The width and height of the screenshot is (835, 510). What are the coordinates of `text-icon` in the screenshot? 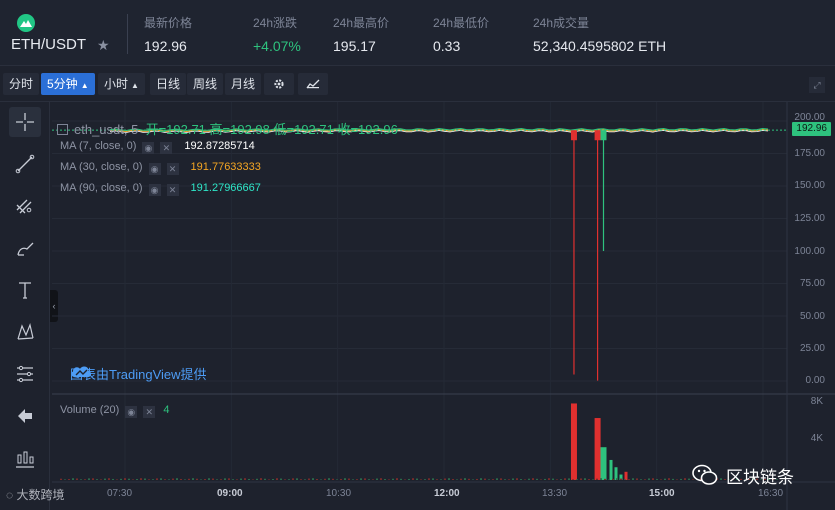 It's located at (25, 290).